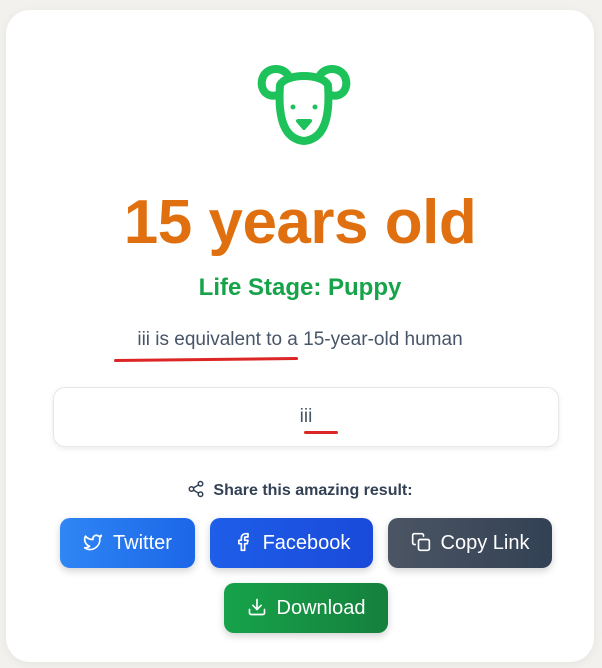 The width and height of the screenshot is (602, 668). What do you see at coordinates (300, 287) in the screenshot?
I see `life-stage-label: Life Stage: Puppy` at bounding box center [300, 287].